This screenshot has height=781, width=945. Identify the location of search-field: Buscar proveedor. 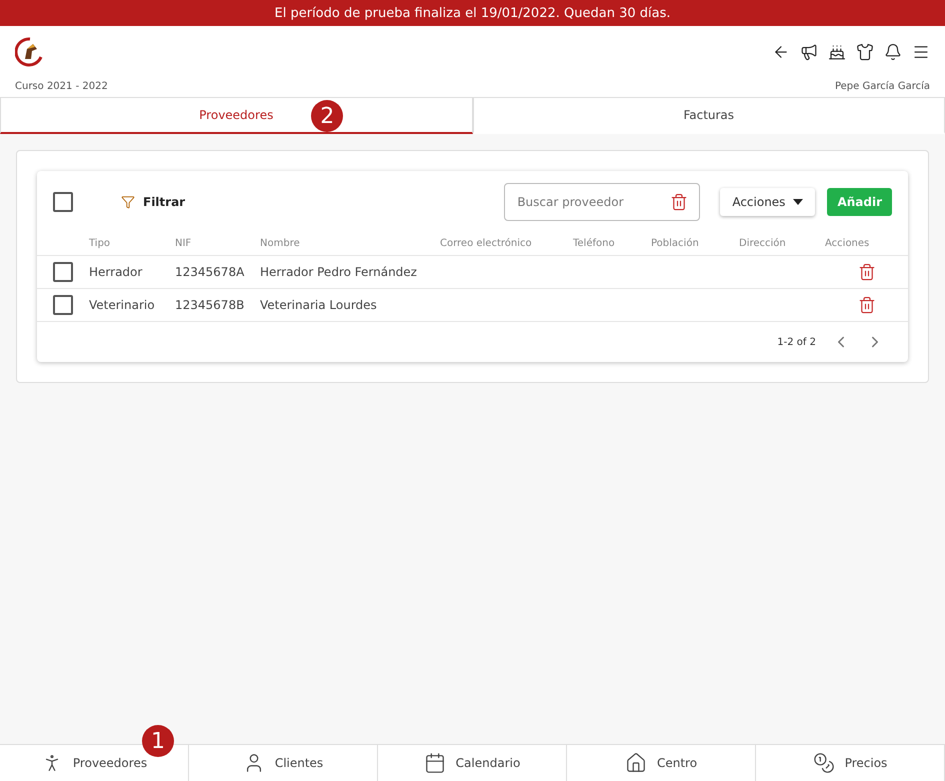
(602, 202).